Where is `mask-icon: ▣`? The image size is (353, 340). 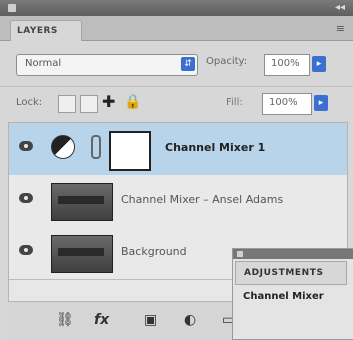
mask-icon: ▣ is located at coordinates (150, 320).